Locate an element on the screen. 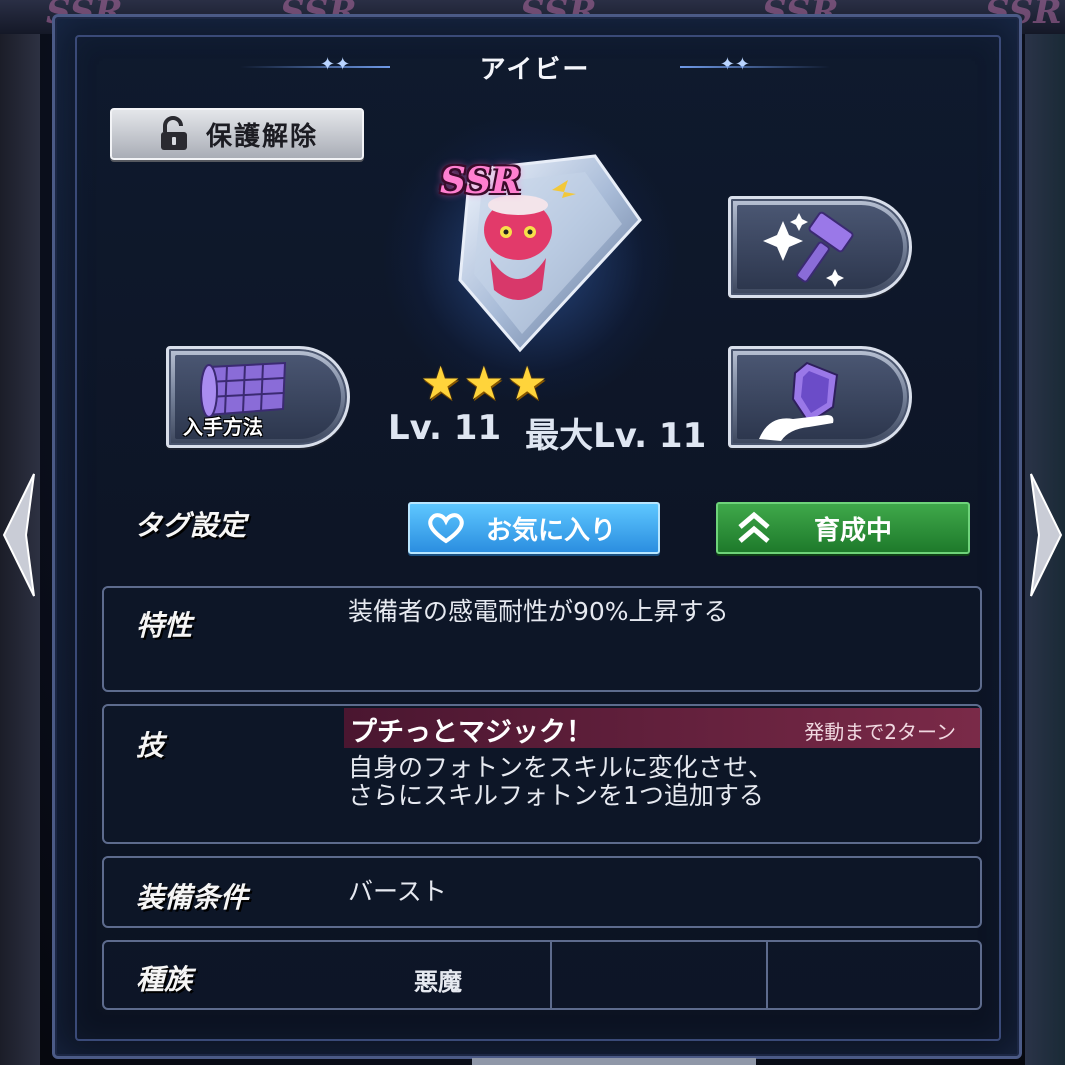  title-row: ✦✦ アイビー ✦✦ is located at coordinates (535, 67).